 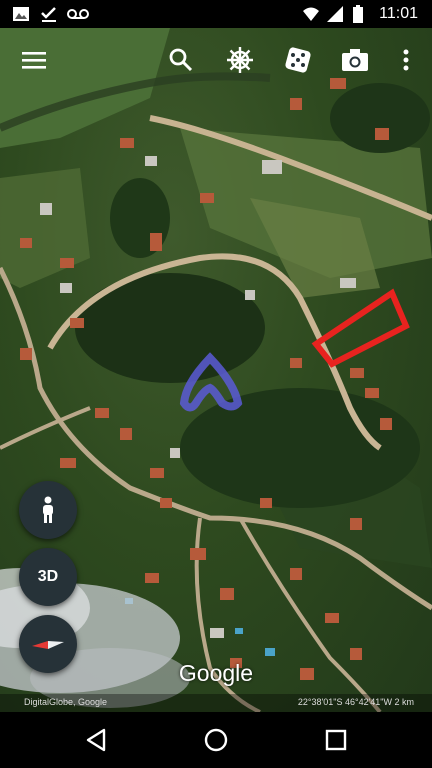 What do you see at coordinates (216, 14) in the screenshot?
I see `status-bar: 11:01` at bounding box center [216, 14].